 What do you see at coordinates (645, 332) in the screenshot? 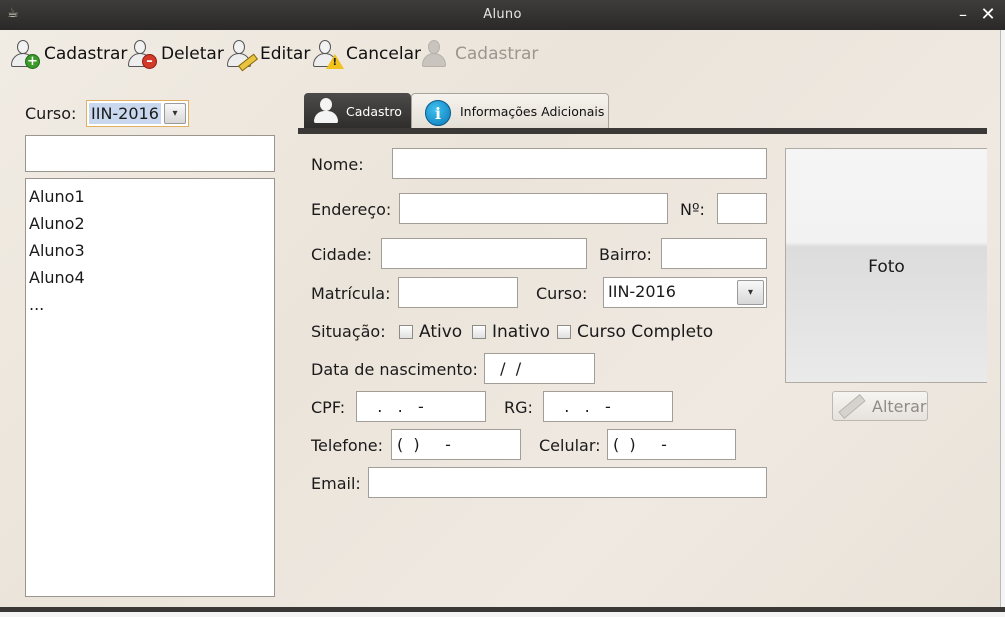
I see `curso-completo-label: Curso Completo` at bounding box center [645, 332].